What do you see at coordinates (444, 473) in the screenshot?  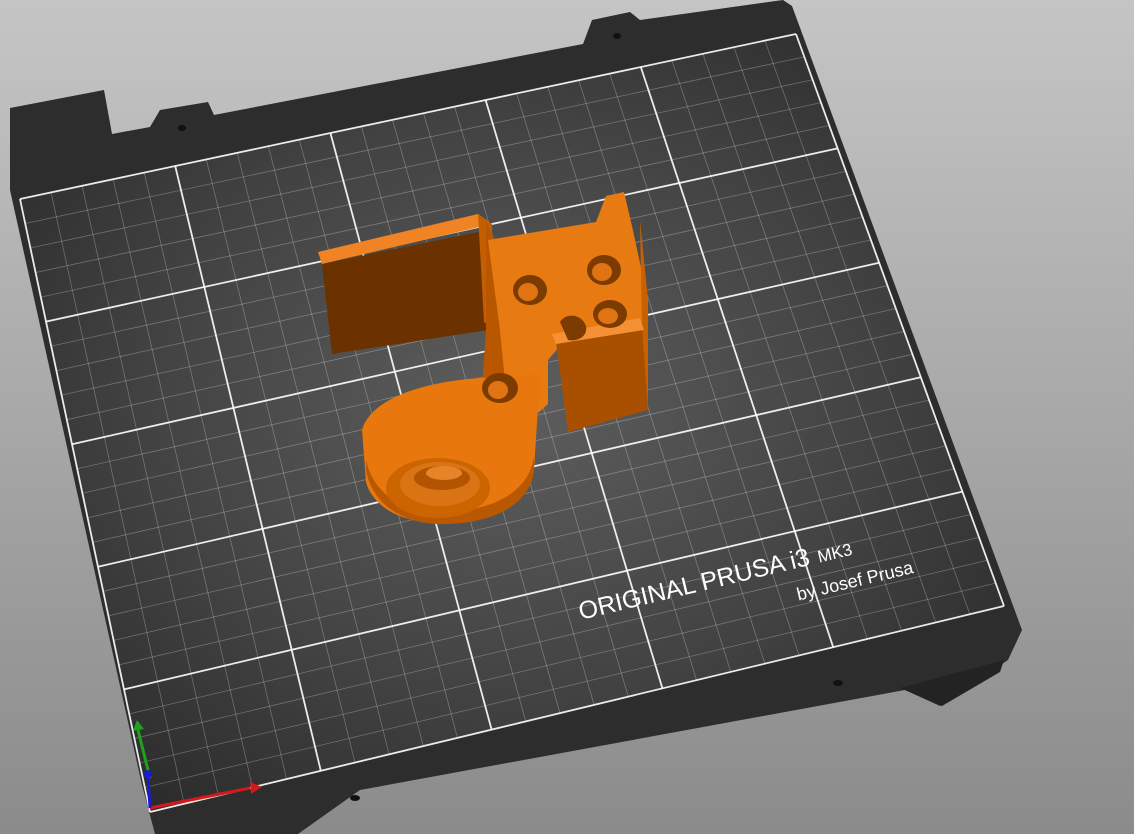 I see `model-boss-hole-thread` at bounding box center [444, 473].